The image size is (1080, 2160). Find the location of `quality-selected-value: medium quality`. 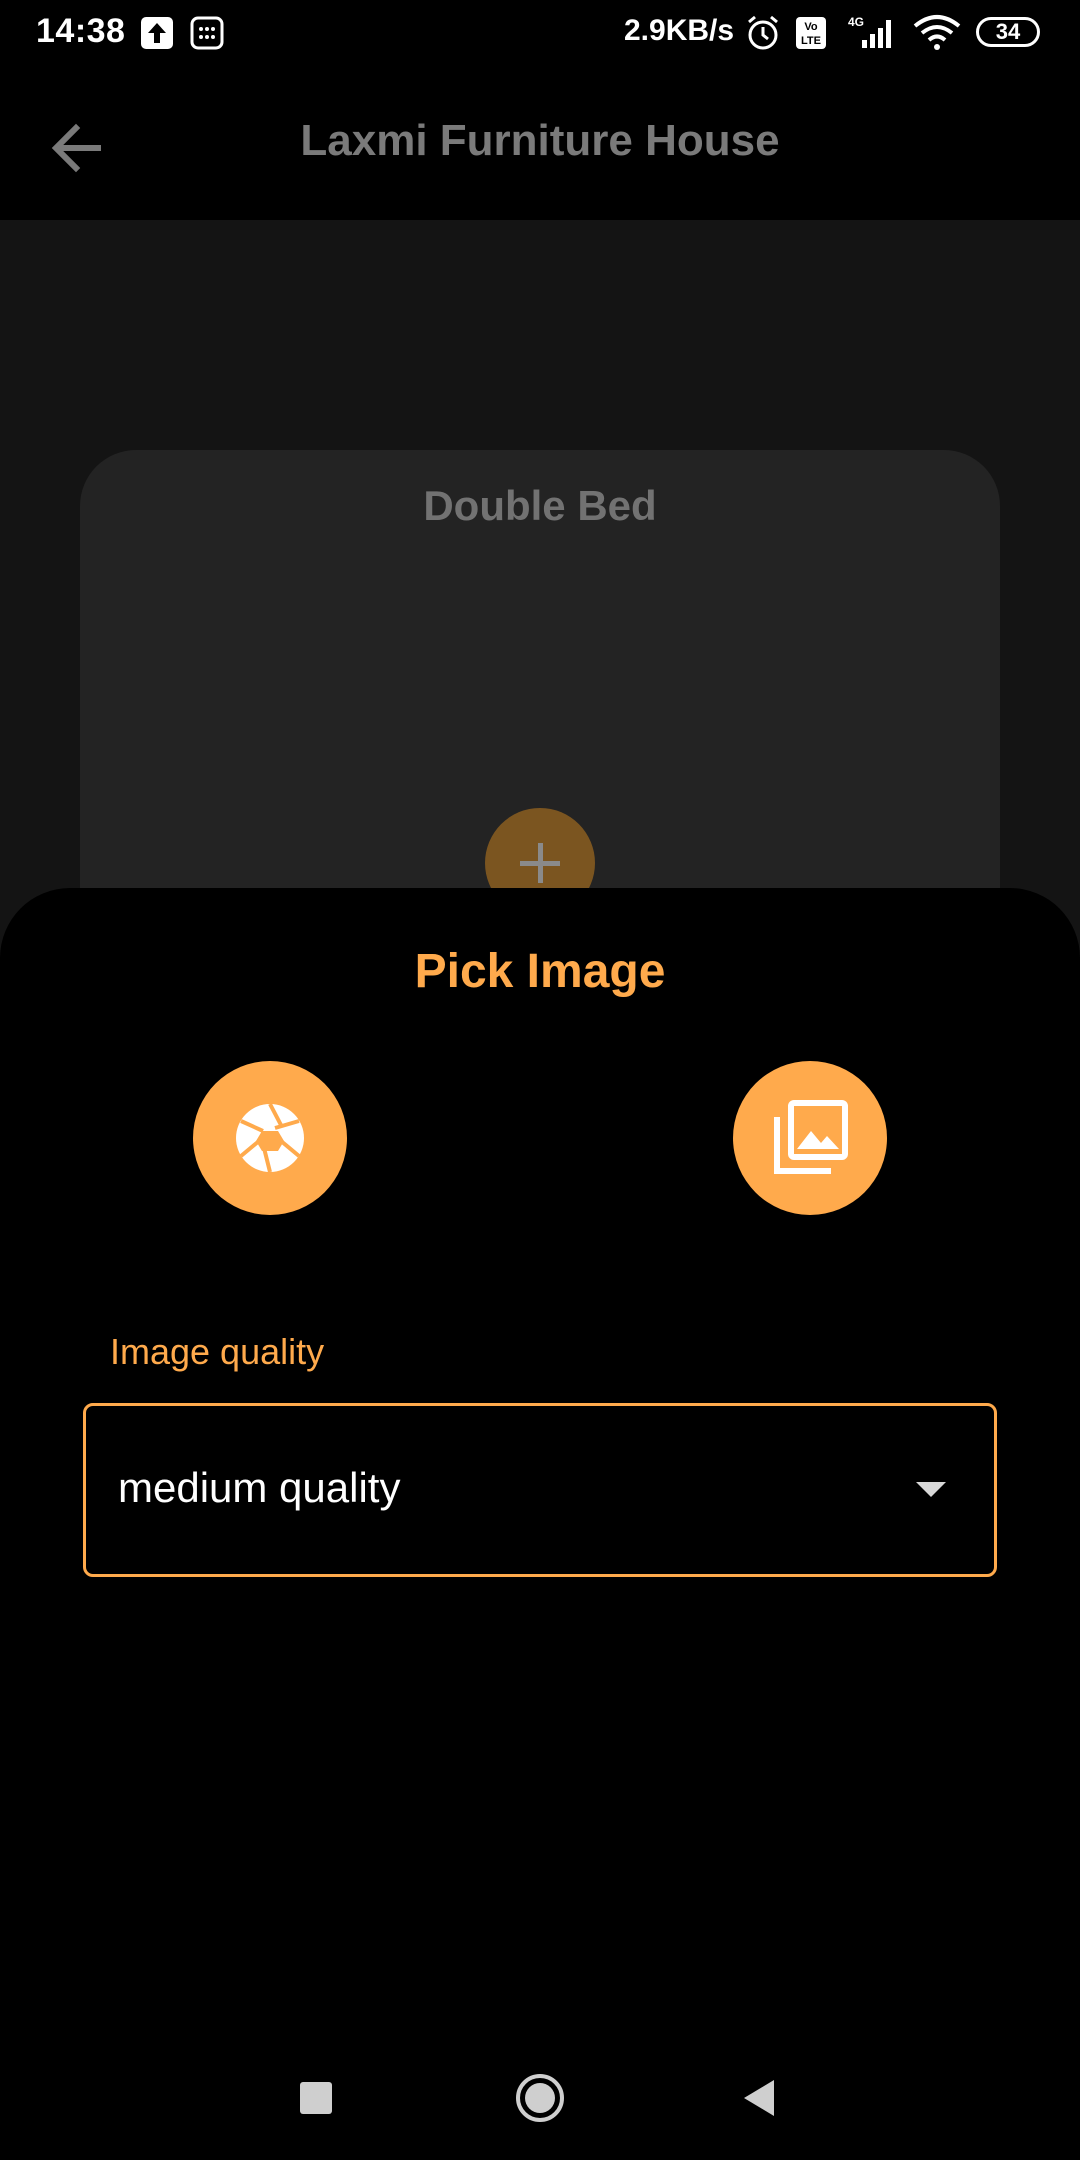

quality-selected-value: medium quality is located at coordinates (259, 1487).